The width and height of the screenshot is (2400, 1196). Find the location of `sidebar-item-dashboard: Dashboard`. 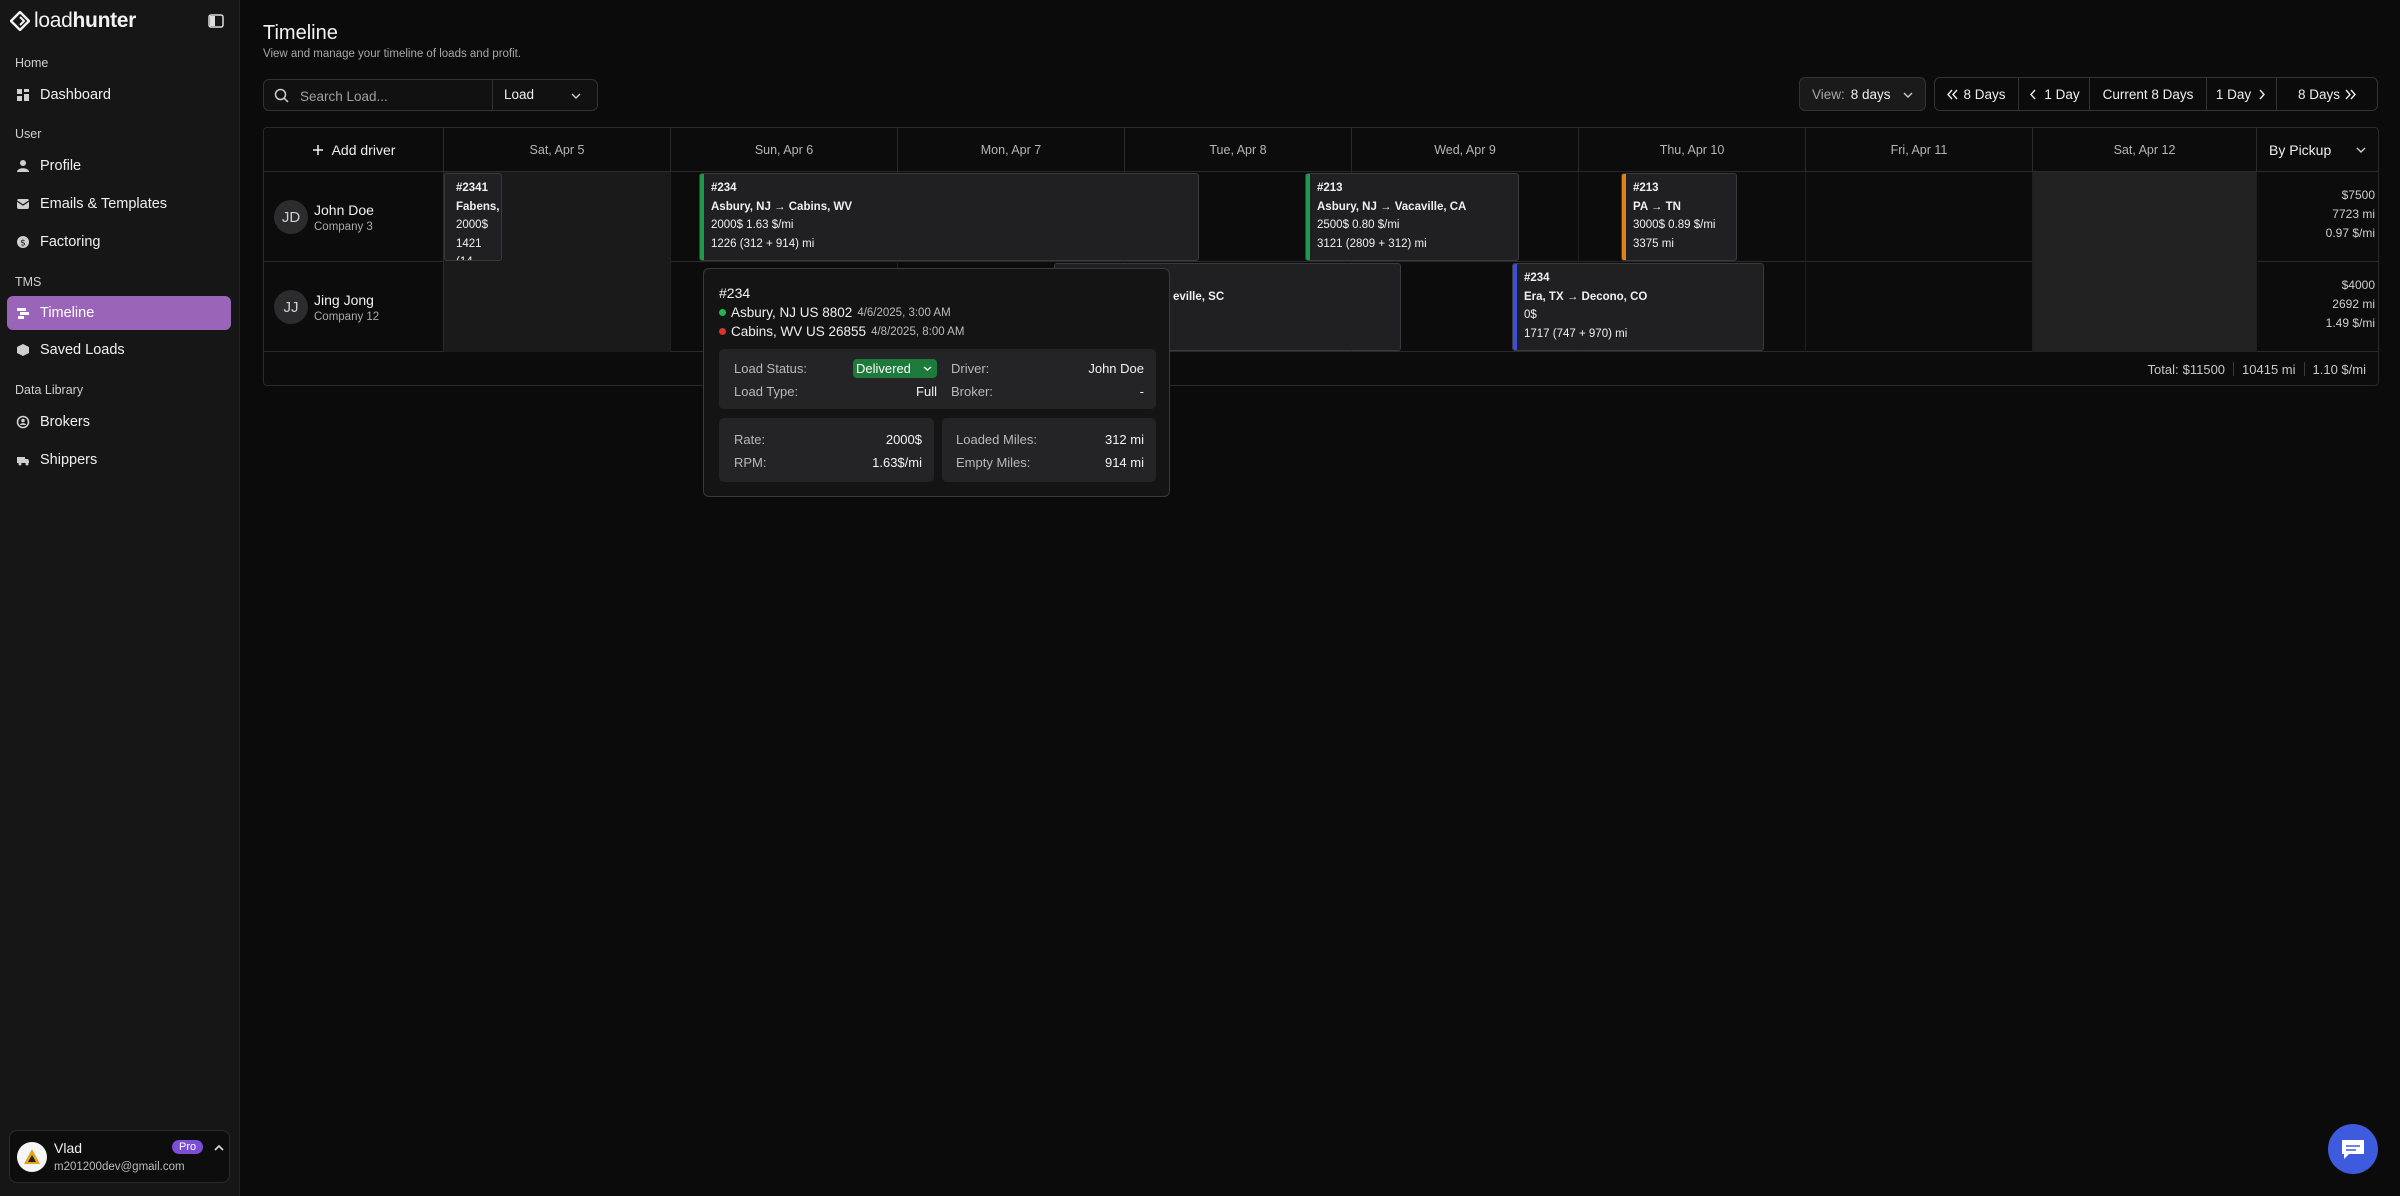

sidebar-item-dashboard: Dashboard is located at coordinates (119, 95).